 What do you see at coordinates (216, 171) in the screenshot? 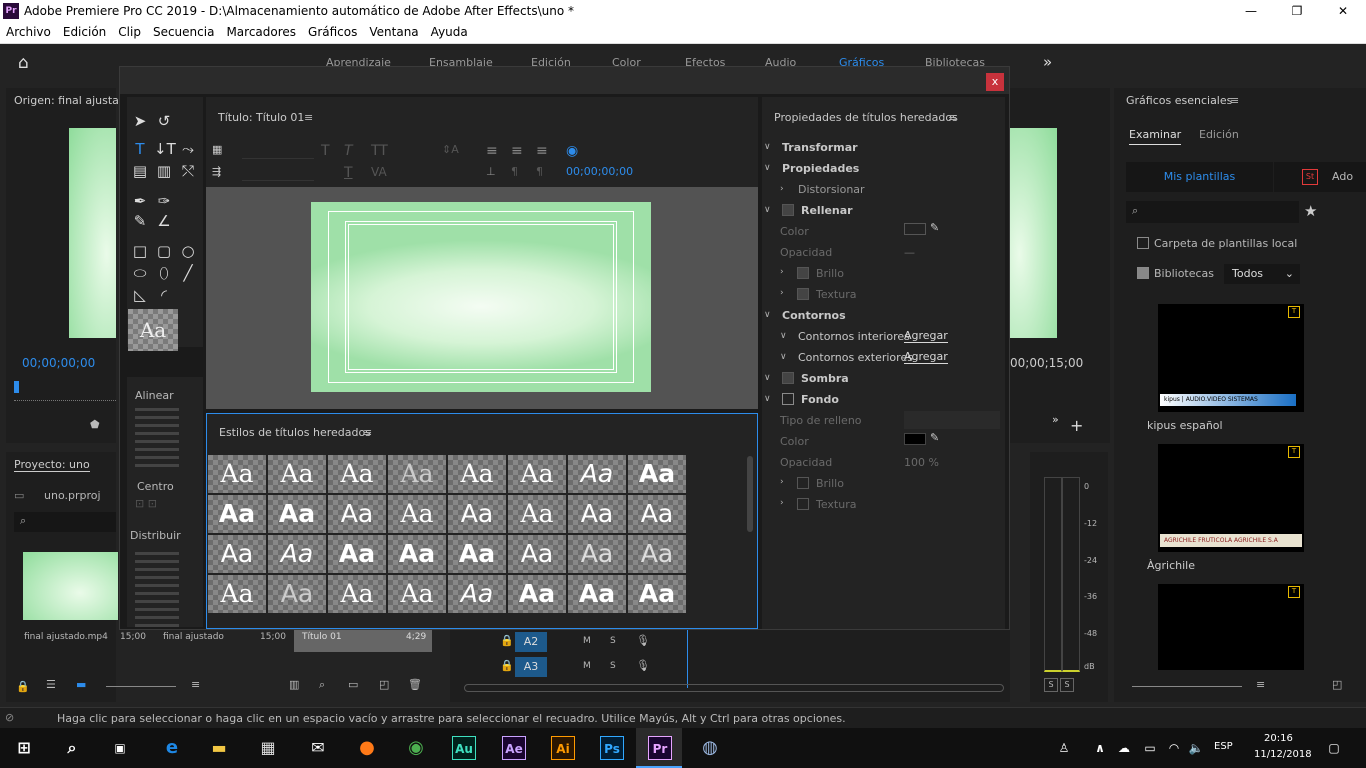
I see `tab-stops-icon: ⇶` at bounding box center [216, 171].